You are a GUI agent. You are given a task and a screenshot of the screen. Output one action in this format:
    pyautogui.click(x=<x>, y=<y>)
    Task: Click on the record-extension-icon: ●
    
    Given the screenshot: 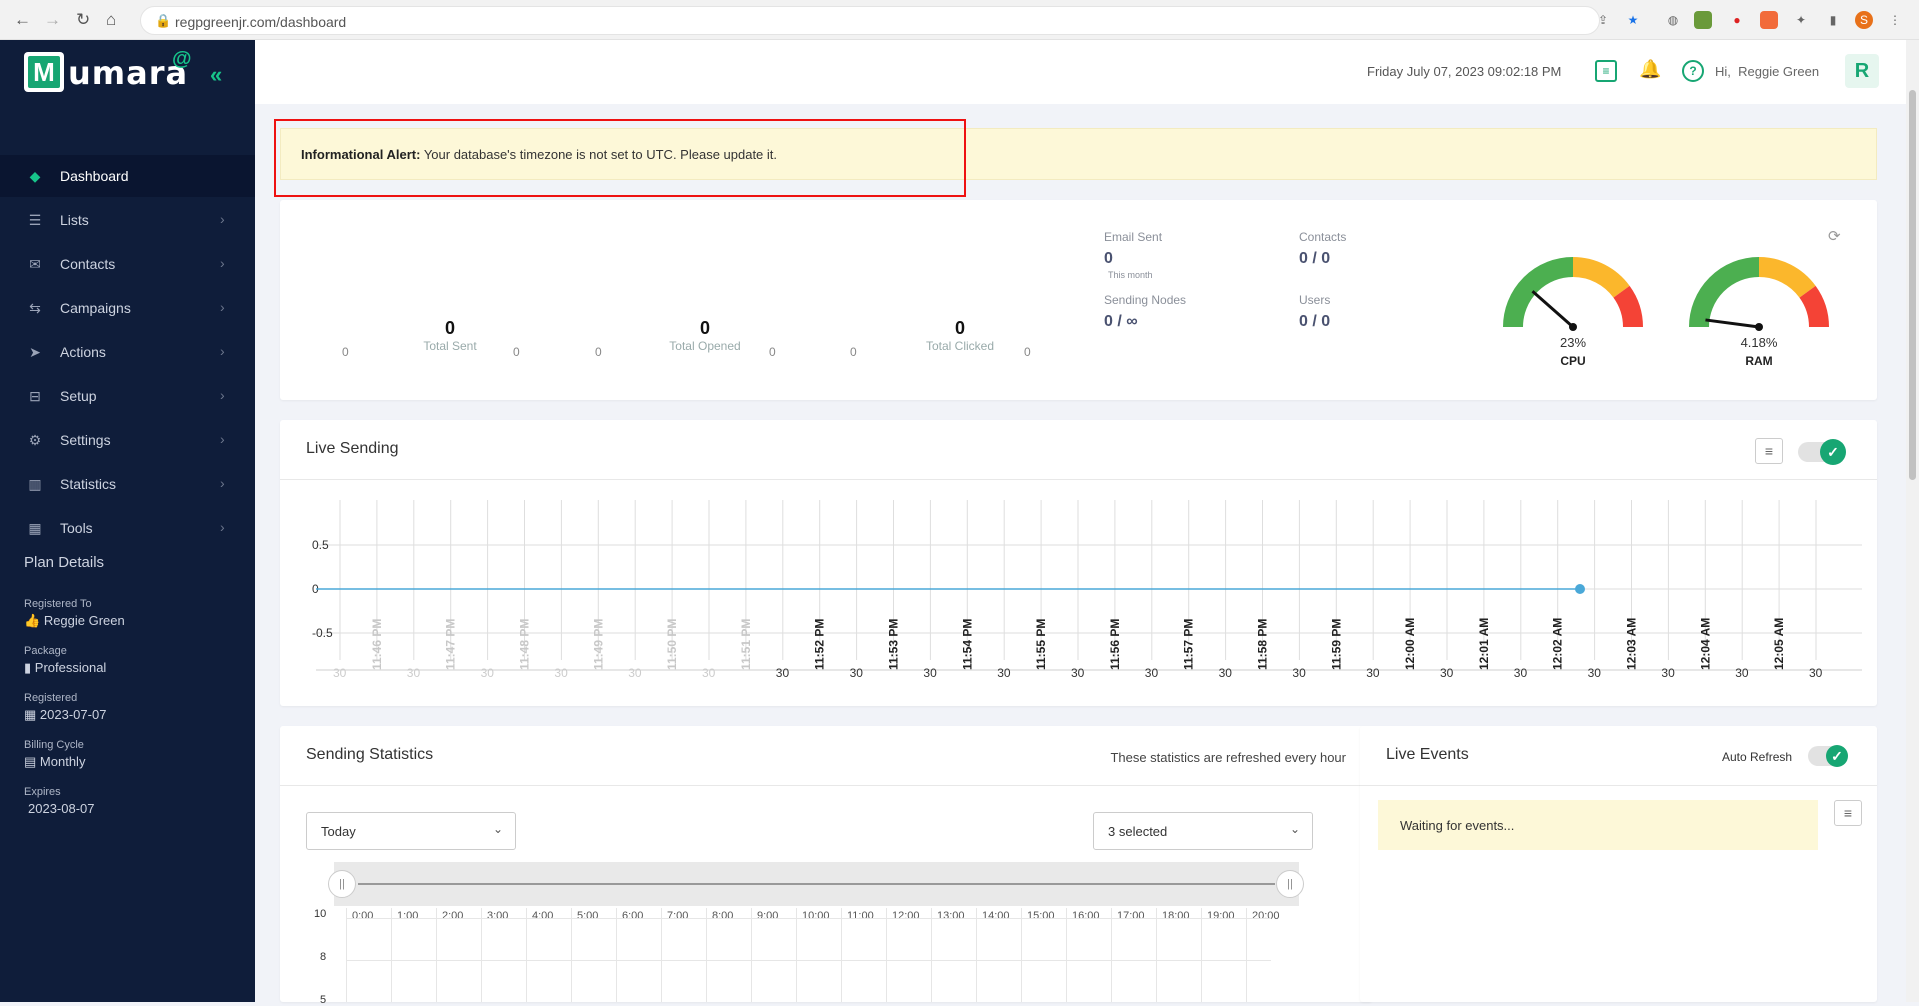 What is the action you would take?
    pyautogui.click(x=1737, y=20)
    